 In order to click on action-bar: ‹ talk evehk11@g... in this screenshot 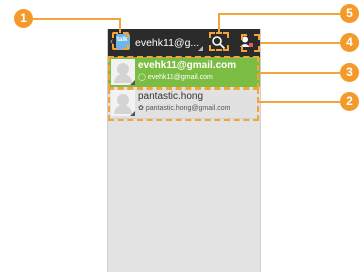, I will do `click(184, 43)`.